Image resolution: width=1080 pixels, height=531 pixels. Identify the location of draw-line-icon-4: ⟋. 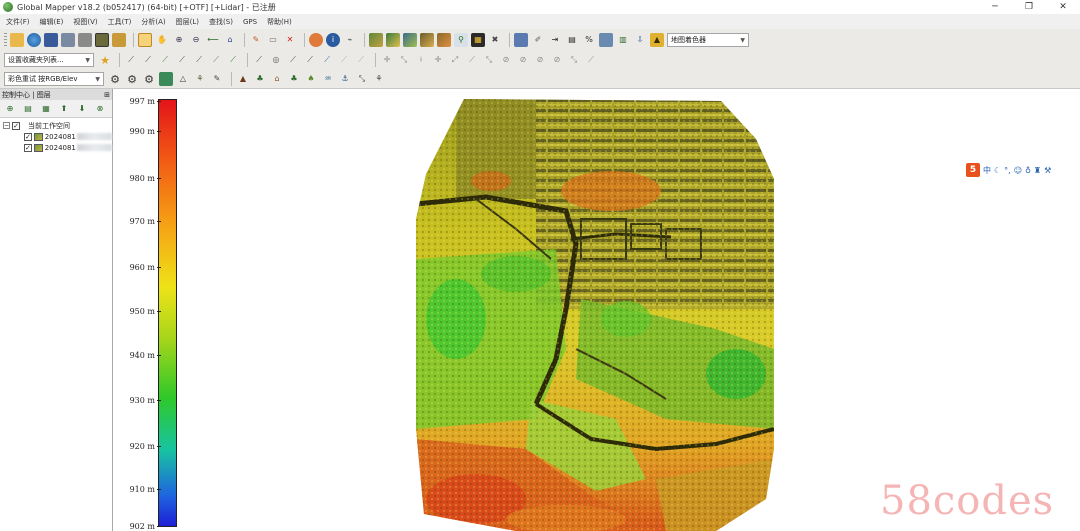
(327, 60).